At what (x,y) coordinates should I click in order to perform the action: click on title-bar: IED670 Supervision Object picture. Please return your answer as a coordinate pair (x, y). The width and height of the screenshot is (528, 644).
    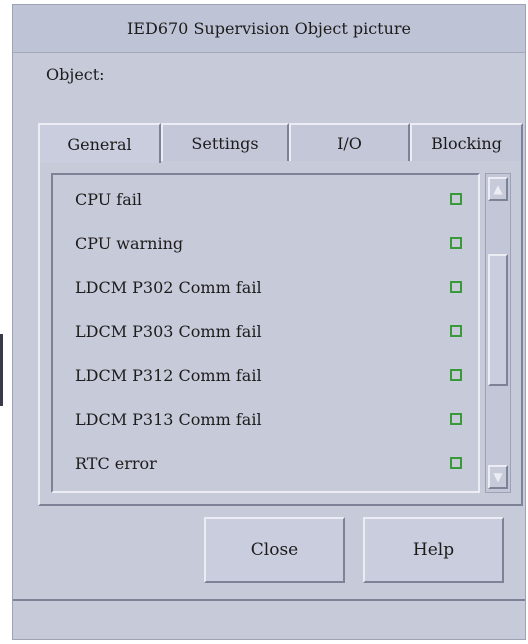
    Looking at the image, I should click on (269, 29).